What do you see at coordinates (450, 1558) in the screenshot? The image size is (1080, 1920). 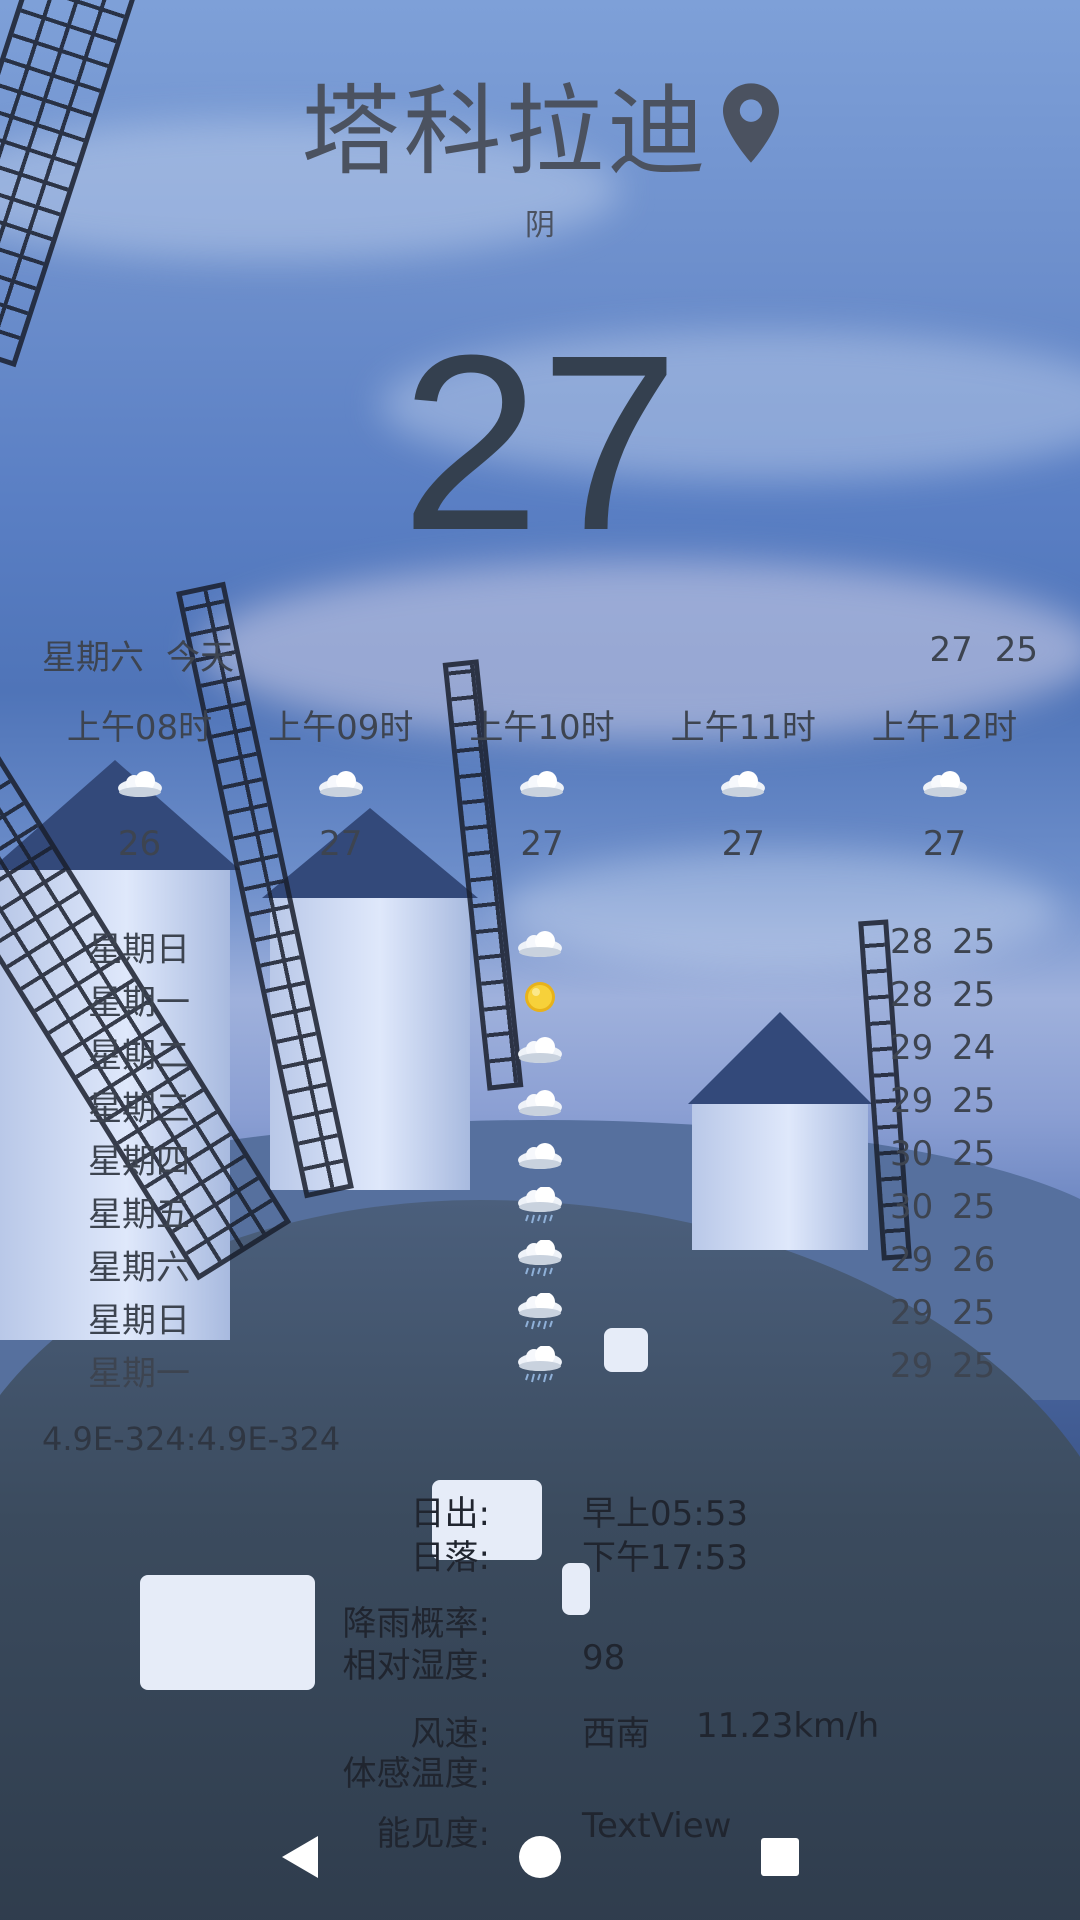 I see `sunset-label: 日落:` at bounding box center [450, 1558].